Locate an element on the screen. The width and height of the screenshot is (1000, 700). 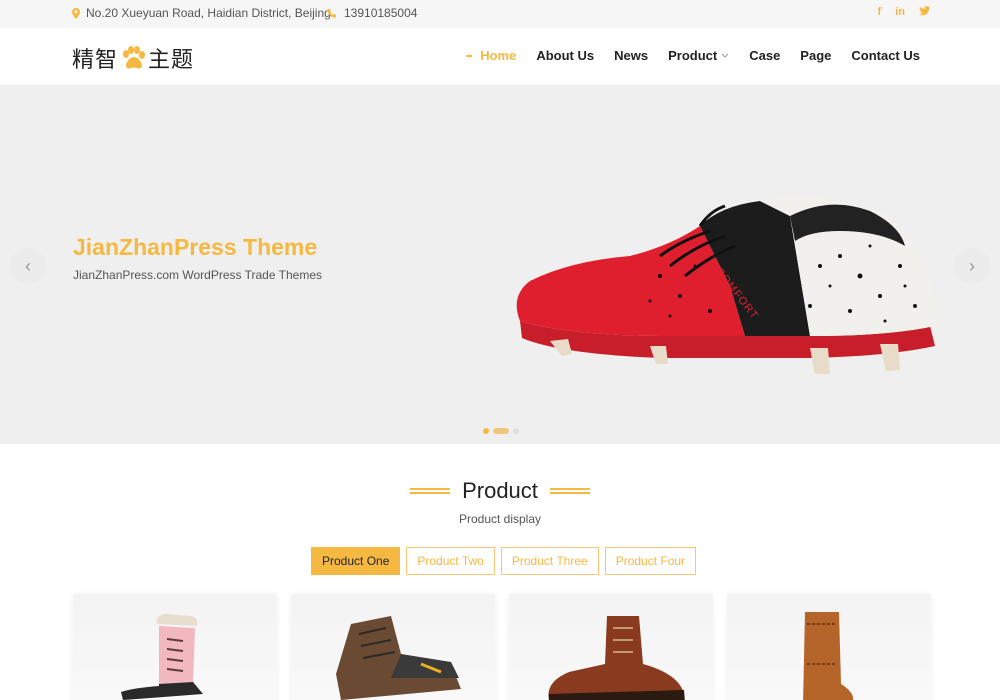
pink-snow-boot-image is located at coordinates (162, 657).